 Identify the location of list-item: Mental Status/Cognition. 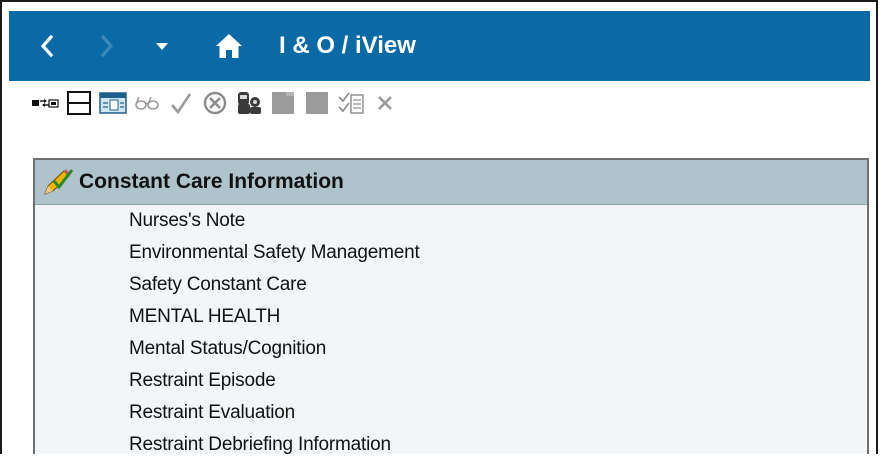
(451, 349).